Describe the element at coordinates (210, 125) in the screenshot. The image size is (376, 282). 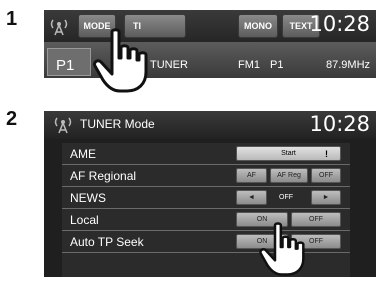
I see `title-bar: TUNER Mode 10:28` at that location.